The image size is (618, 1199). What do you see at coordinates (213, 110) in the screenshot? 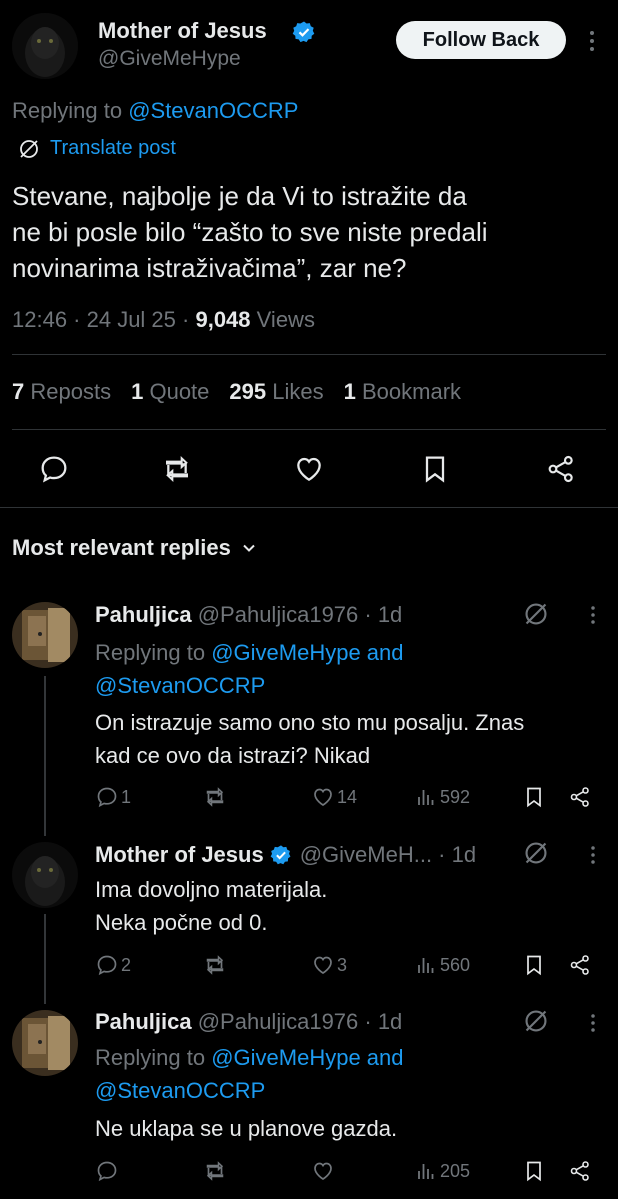
I see `replying-to-link: @StevanOCCRP` at bounding box center [213, 110].